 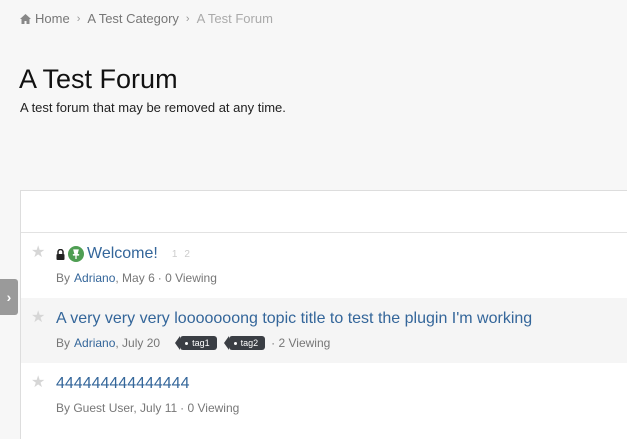 I want to click on viewing-count: · 2 Viewing, so click(x=301, y=343).